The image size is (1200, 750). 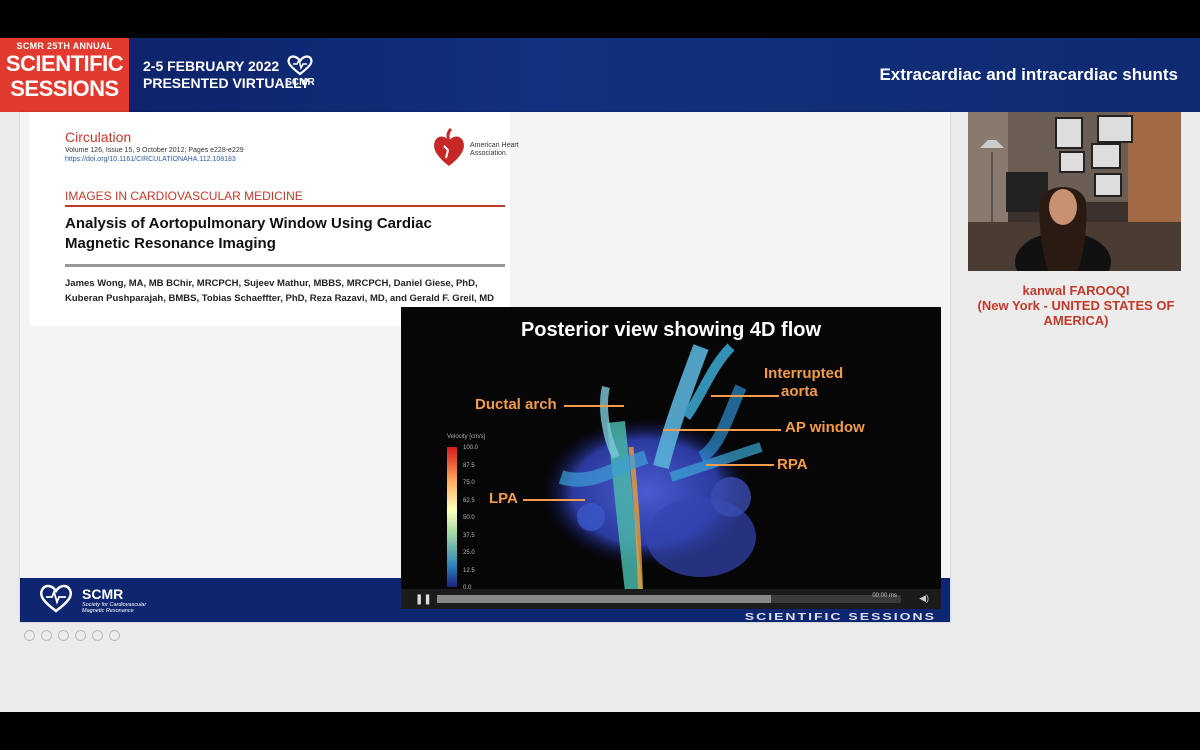 I want to click on footer-heart-logo-icon, so click(x=56, y=598).